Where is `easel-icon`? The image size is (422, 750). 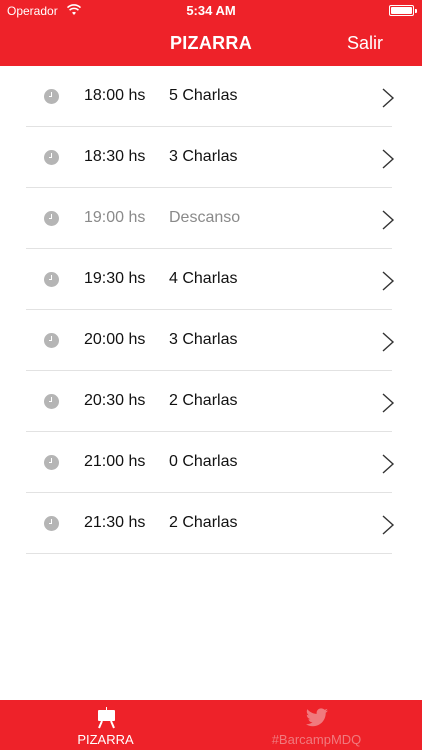
easel-icon is located at coordinates (106, 718).